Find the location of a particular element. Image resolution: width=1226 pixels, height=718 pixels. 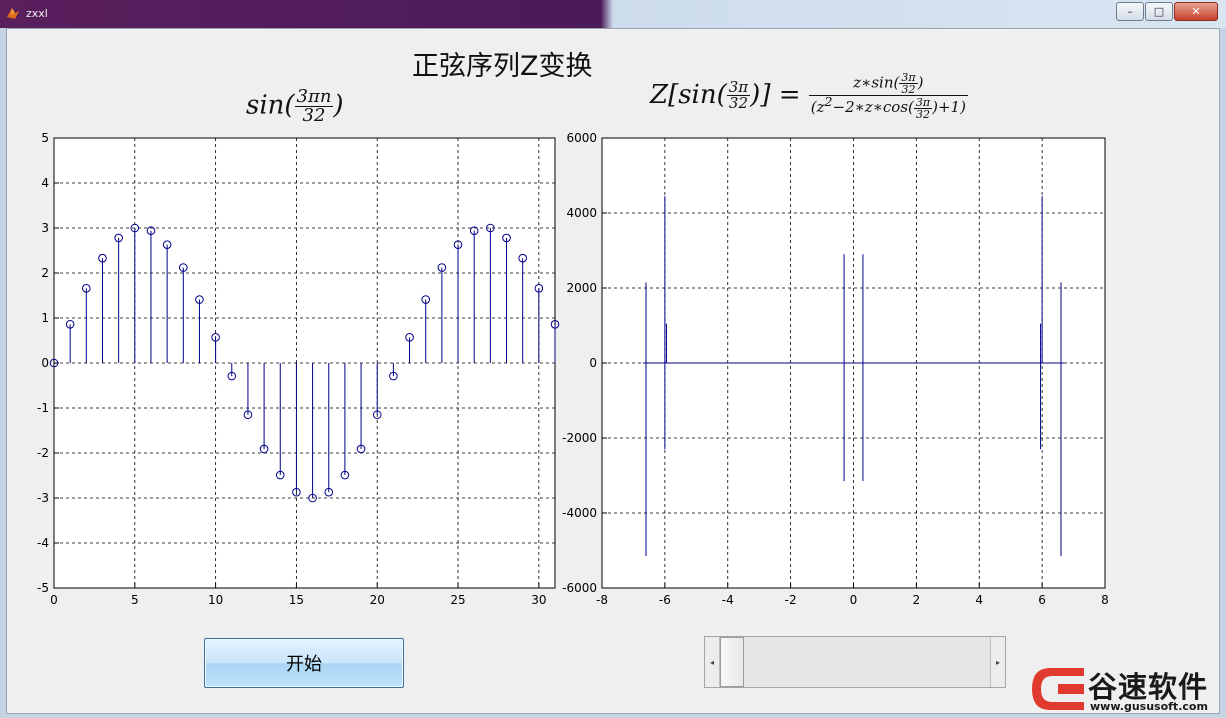

right-eq-lhs-prefix: Z[sin( is located at coordinates (688, 94).